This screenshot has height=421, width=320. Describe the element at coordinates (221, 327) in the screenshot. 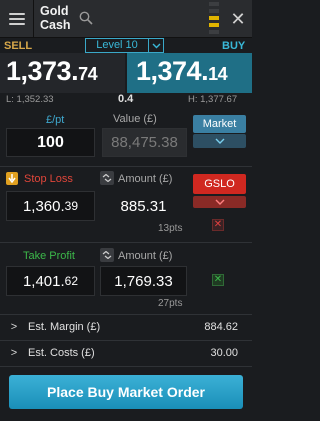

I see `est-margin-value: 884.62` at that location.